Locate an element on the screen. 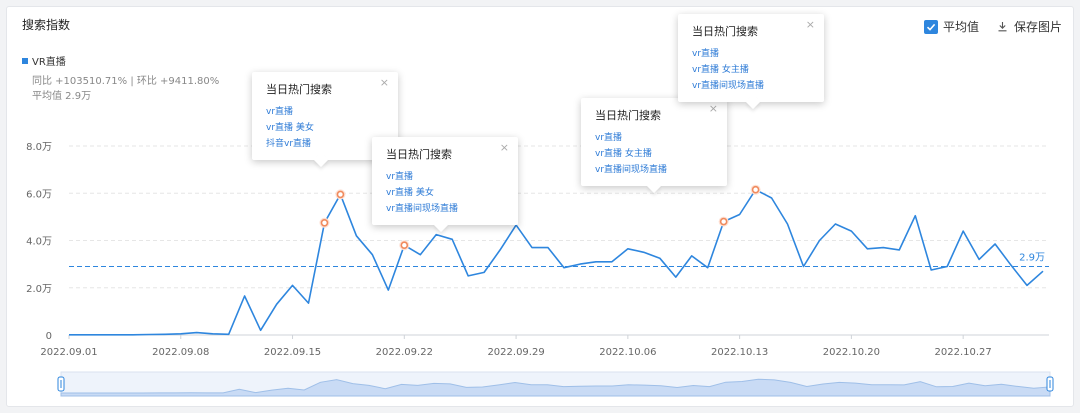 The width and height of the screenshot is (1080, 413). x-tick-label: 2022.09.01 is located at coordinates (68, 352).